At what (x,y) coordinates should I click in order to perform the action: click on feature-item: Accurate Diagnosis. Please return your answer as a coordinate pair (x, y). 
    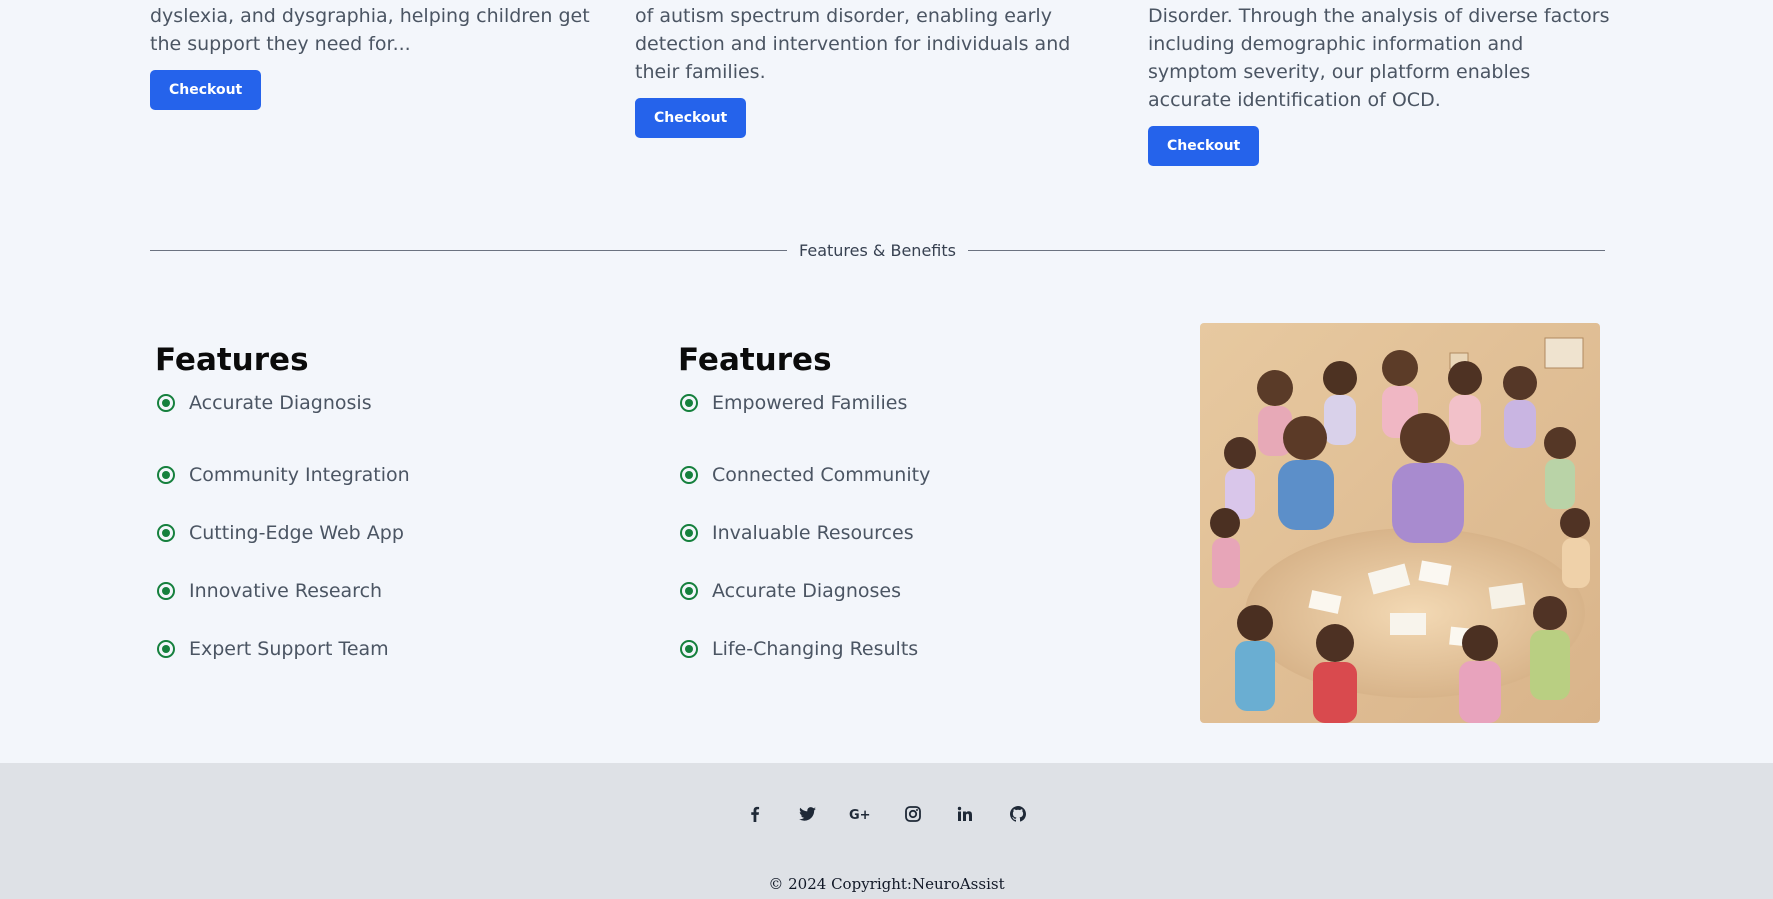
    Looking at the image, I should click on (385, 403).